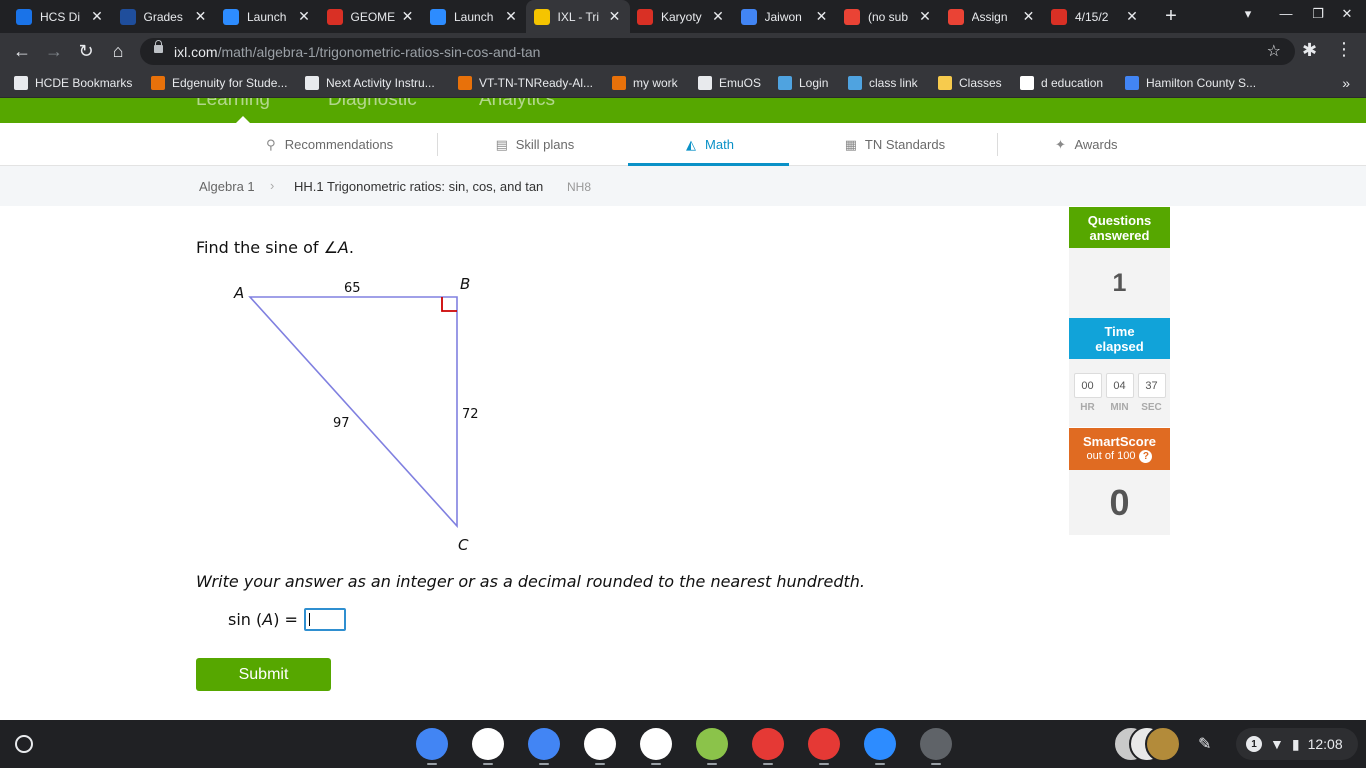  What do you see at coordinates (371, 16) in the screenshot?
I see `browser-tab: GEOME ✕` at bounding box center [371, 16].